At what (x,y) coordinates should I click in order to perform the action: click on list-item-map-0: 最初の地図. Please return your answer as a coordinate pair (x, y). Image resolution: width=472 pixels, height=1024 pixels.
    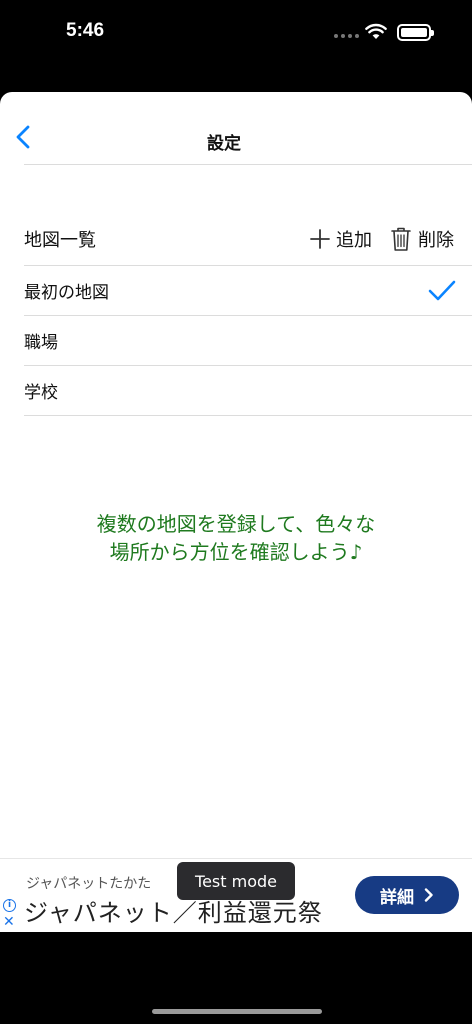
    Looking at the image, I should click on (248, 291).